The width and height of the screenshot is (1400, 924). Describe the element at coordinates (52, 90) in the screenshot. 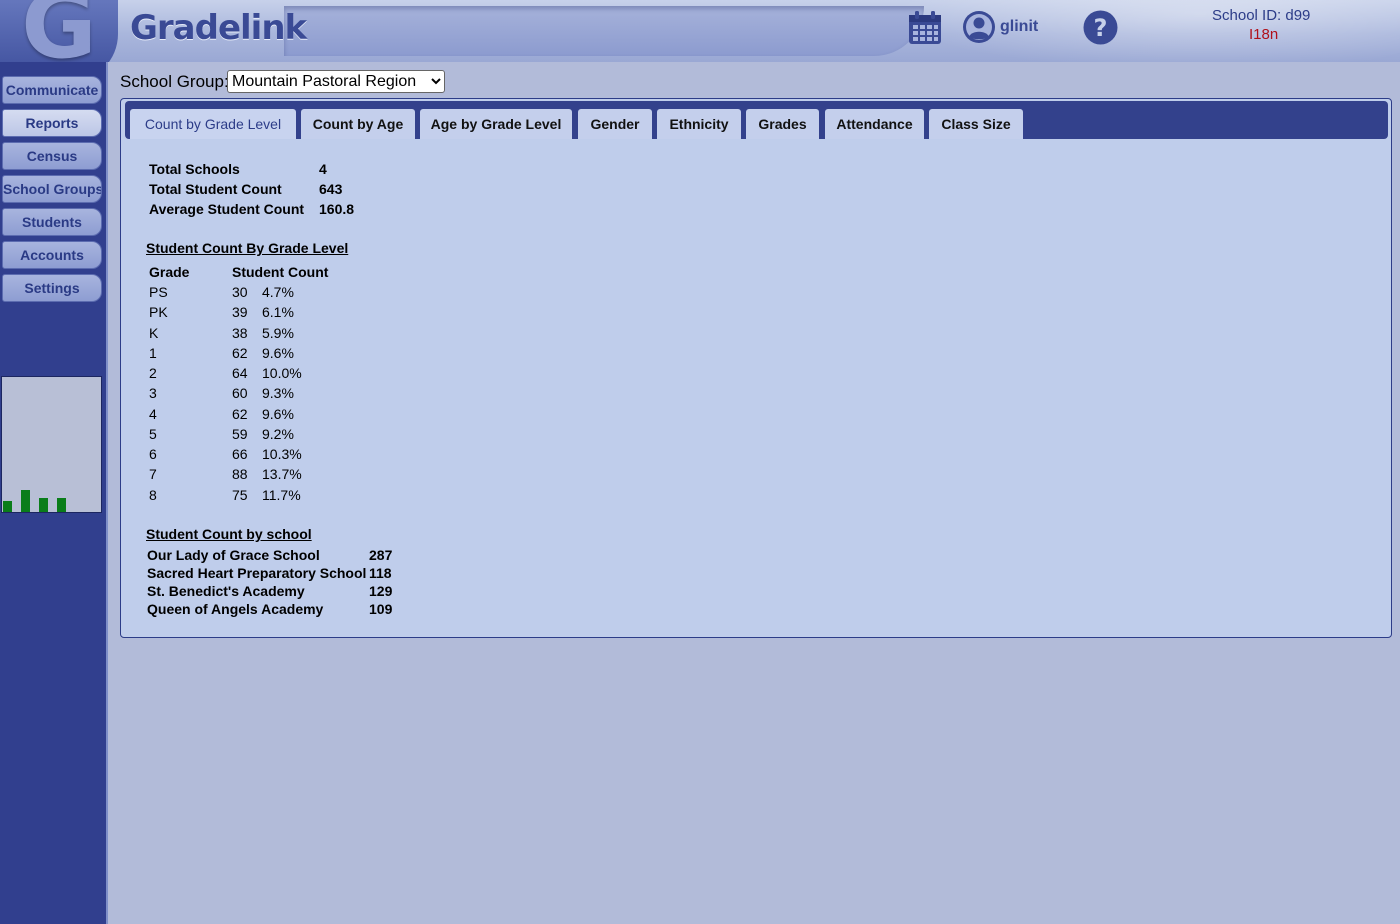

I see `nav-communicate: Communicate` at that location.